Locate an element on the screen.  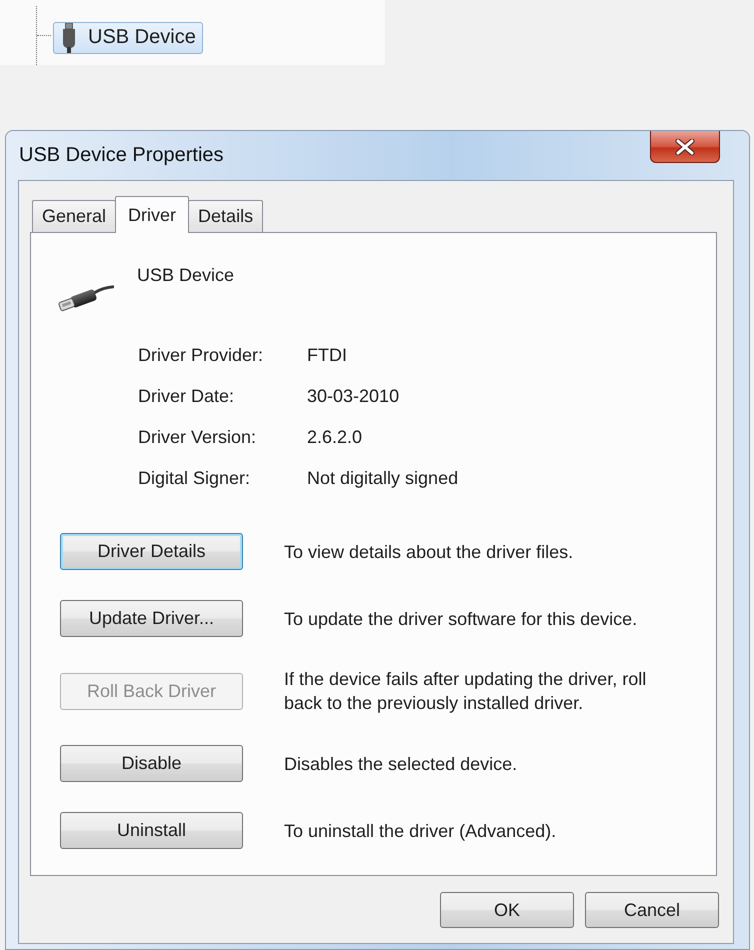
action-description: If the device fails after updating the driver, roll back to the previously installed driver. is located at coordinates (466, 691).